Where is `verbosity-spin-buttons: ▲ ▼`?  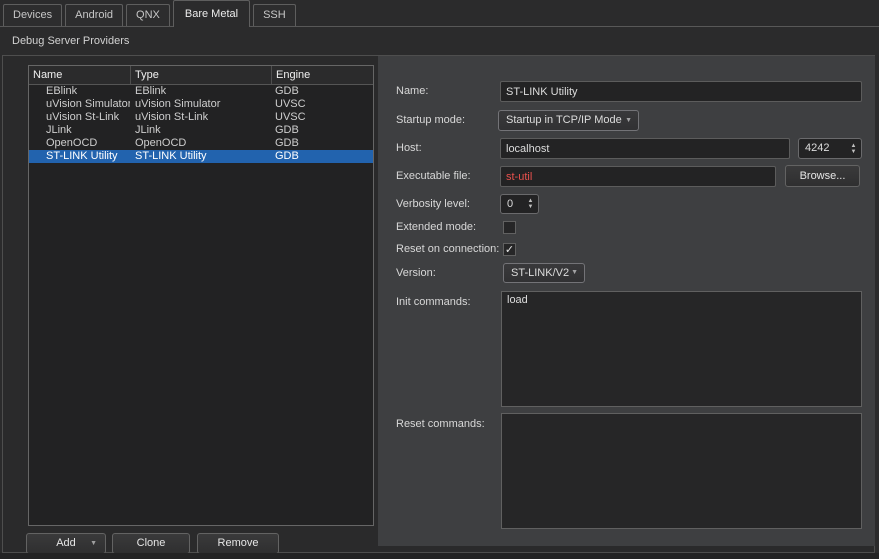 verbosity-spin-buttons: ▲ ▼ is located at coordinates (530, 204).